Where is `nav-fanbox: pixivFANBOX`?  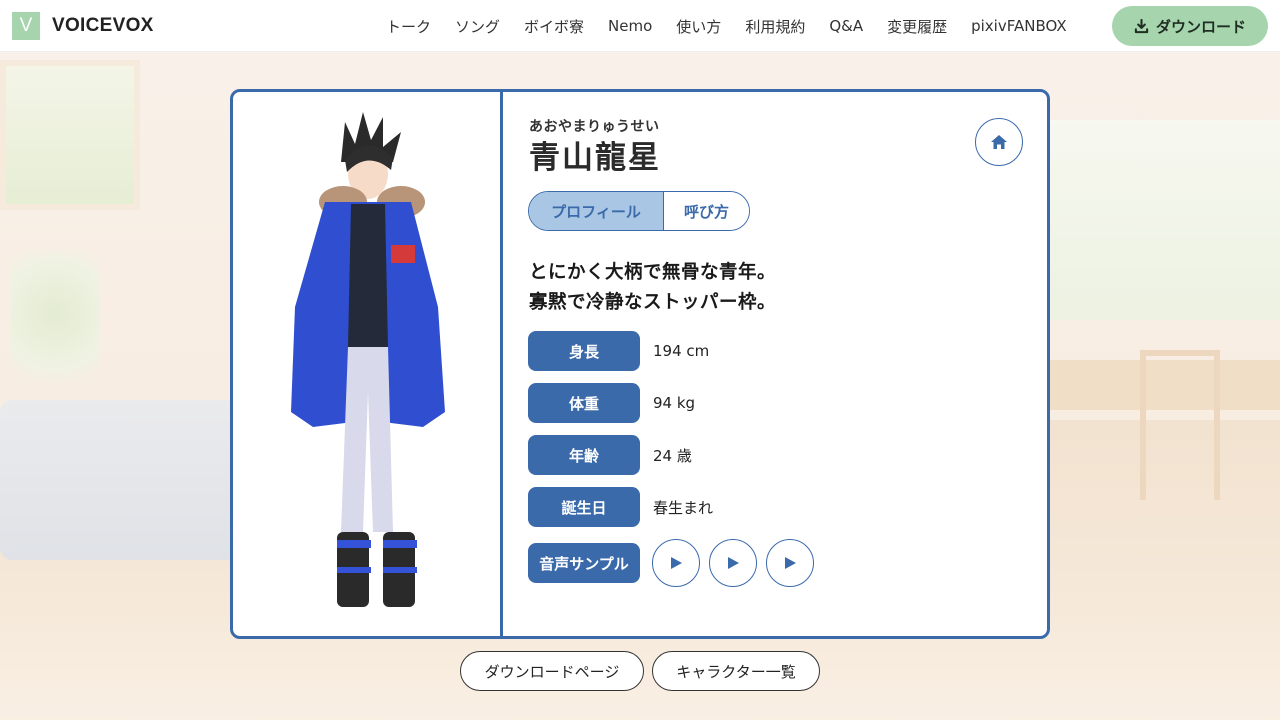
nav-fanbox: pixivFANBOX is located at coordinates (1019, 26).